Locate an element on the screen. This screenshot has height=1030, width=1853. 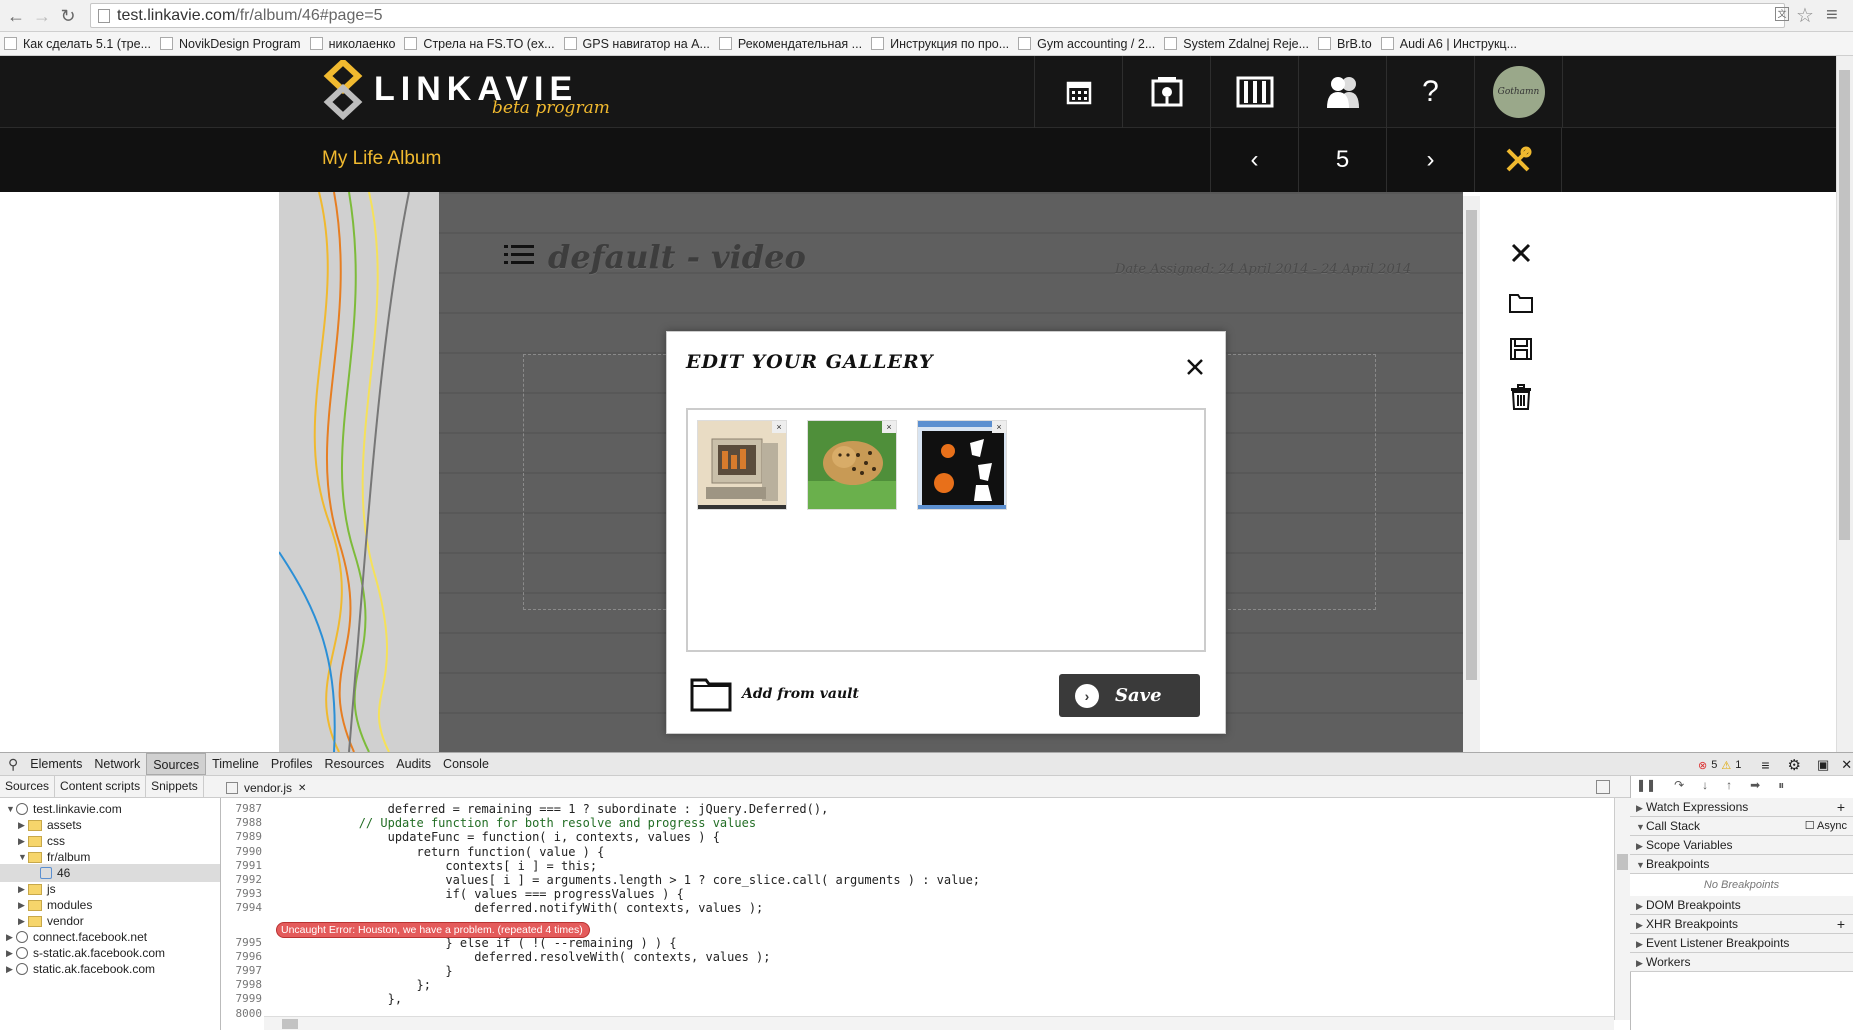
help-button: ? is located at coordinates (1430, 92).